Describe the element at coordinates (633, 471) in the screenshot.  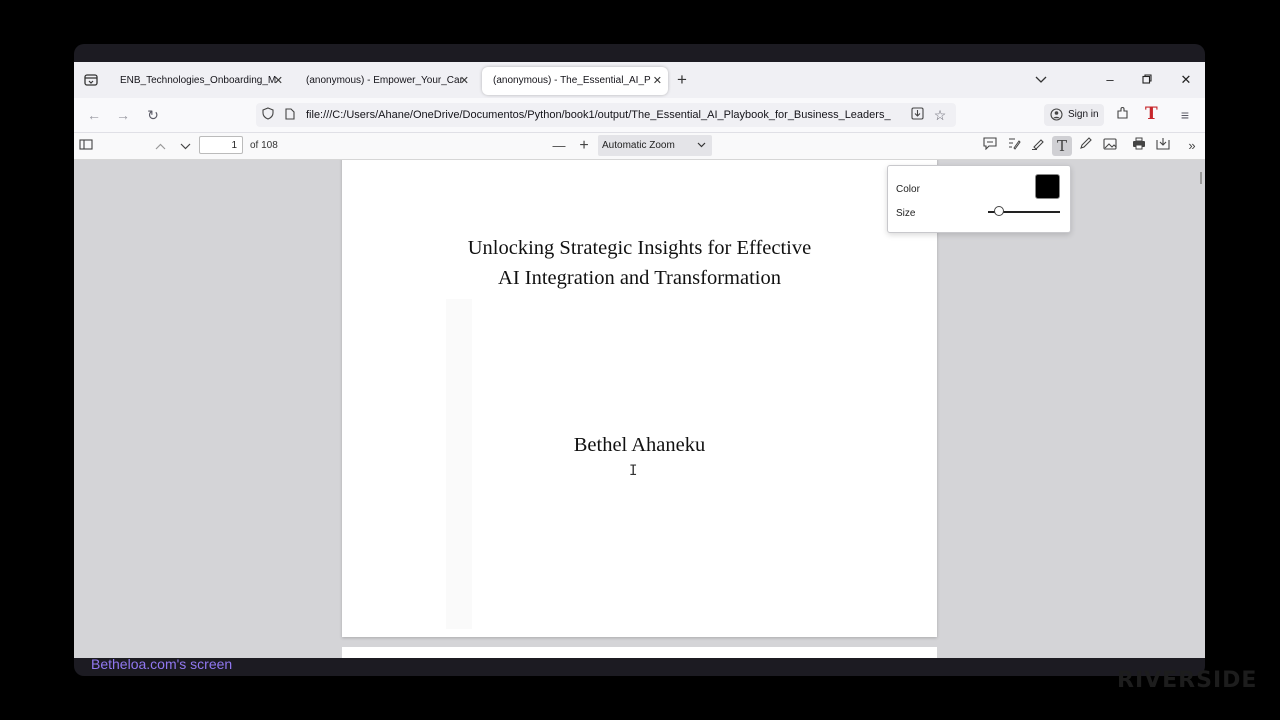
I see `text-cursor-icon: I` at that location.